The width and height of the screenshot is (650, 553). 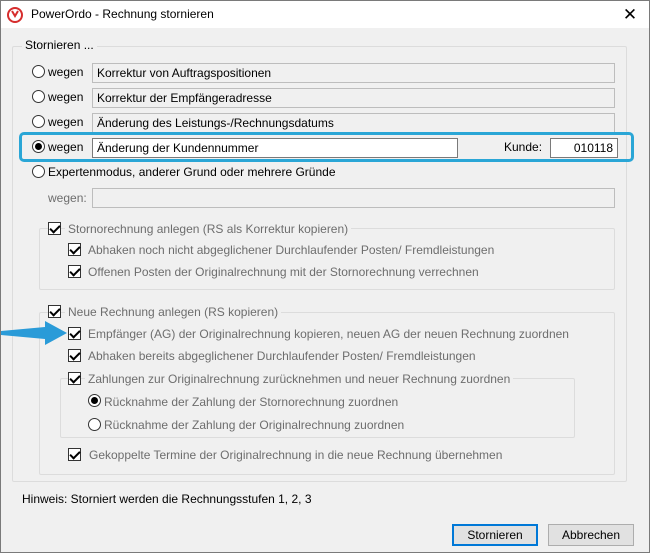 I want to click on neue-rechnung-checkbox, so click(x=54, y=311).